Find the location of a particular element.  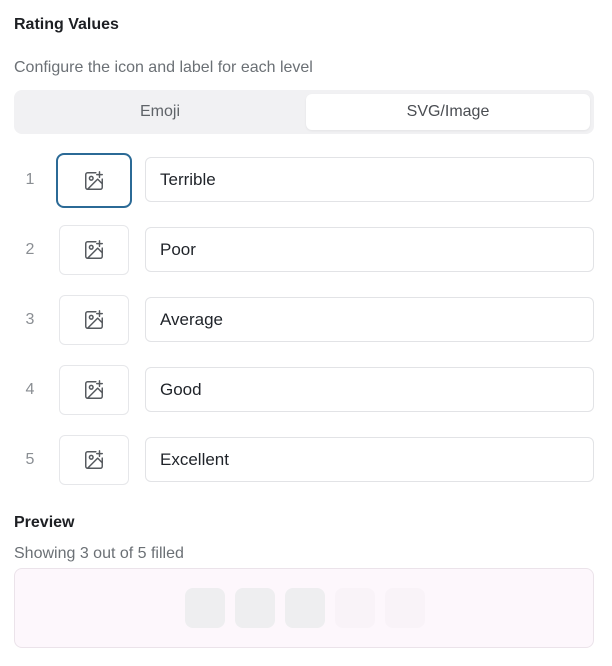

tab-emoji: Emoji is located at coordinates (160, 112).